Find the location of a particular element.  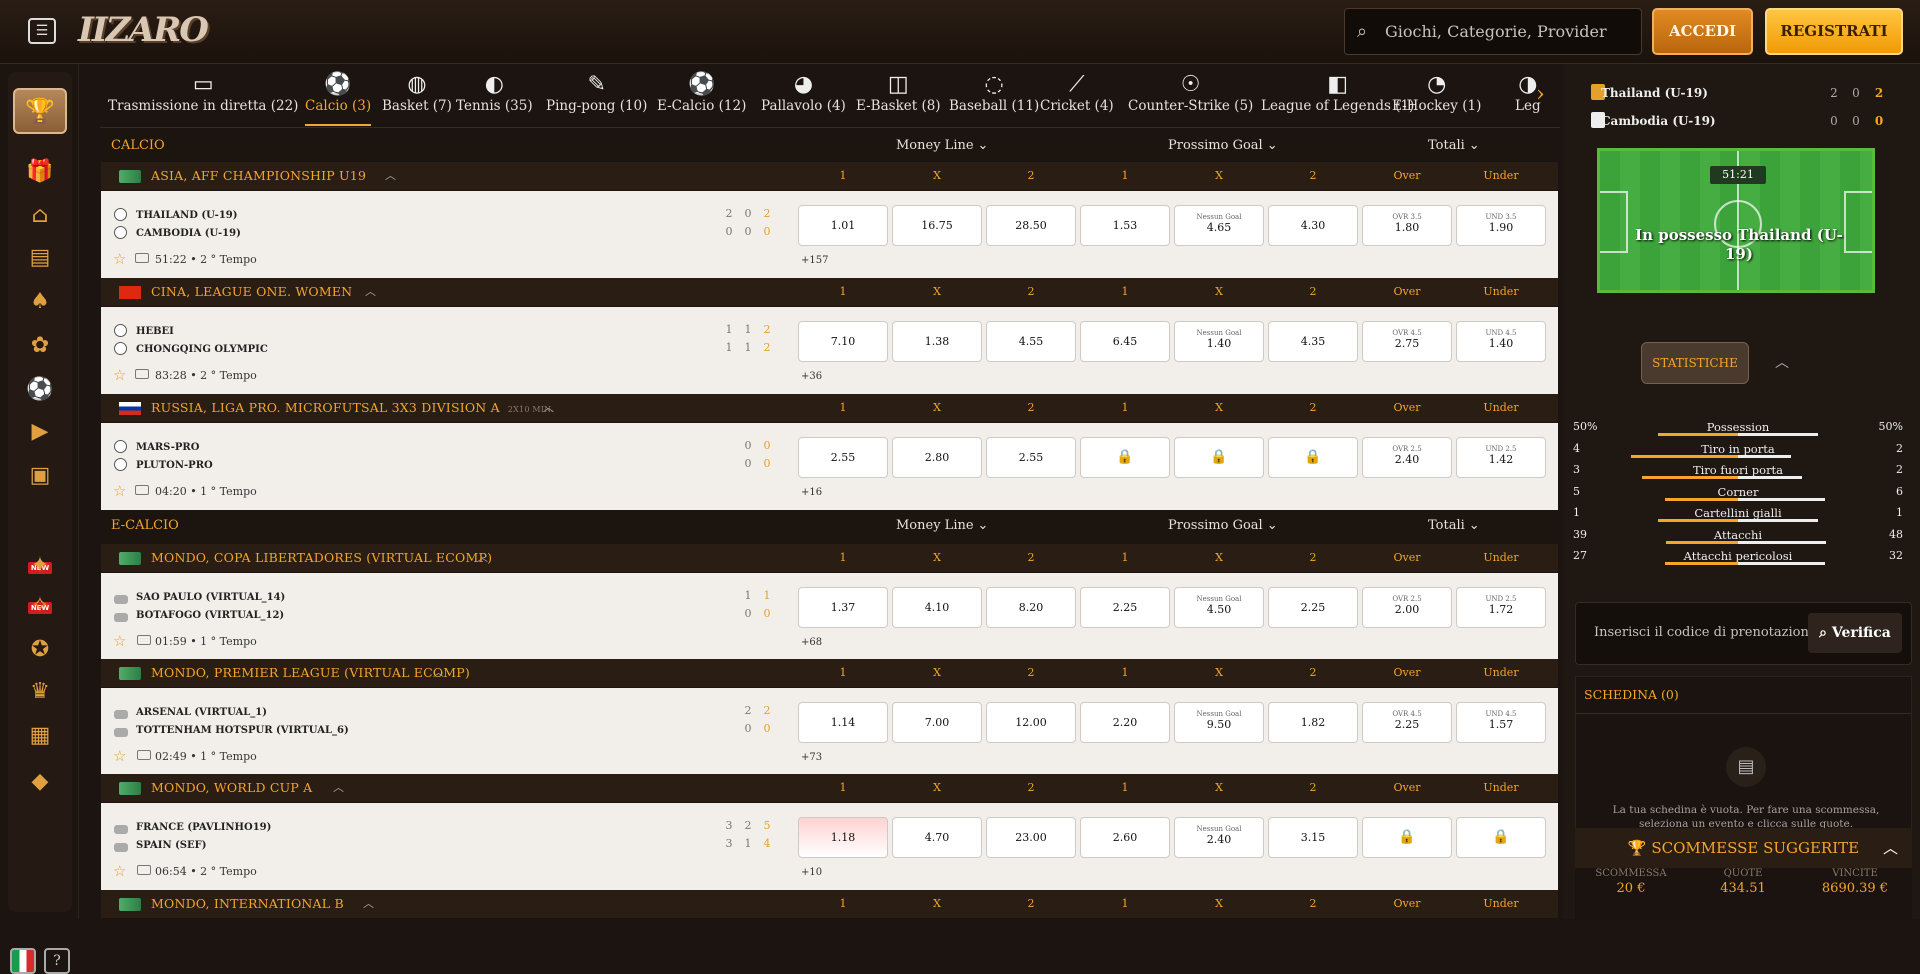

virtual-sport-icon: ▣ is located at coordinates (40, 476).